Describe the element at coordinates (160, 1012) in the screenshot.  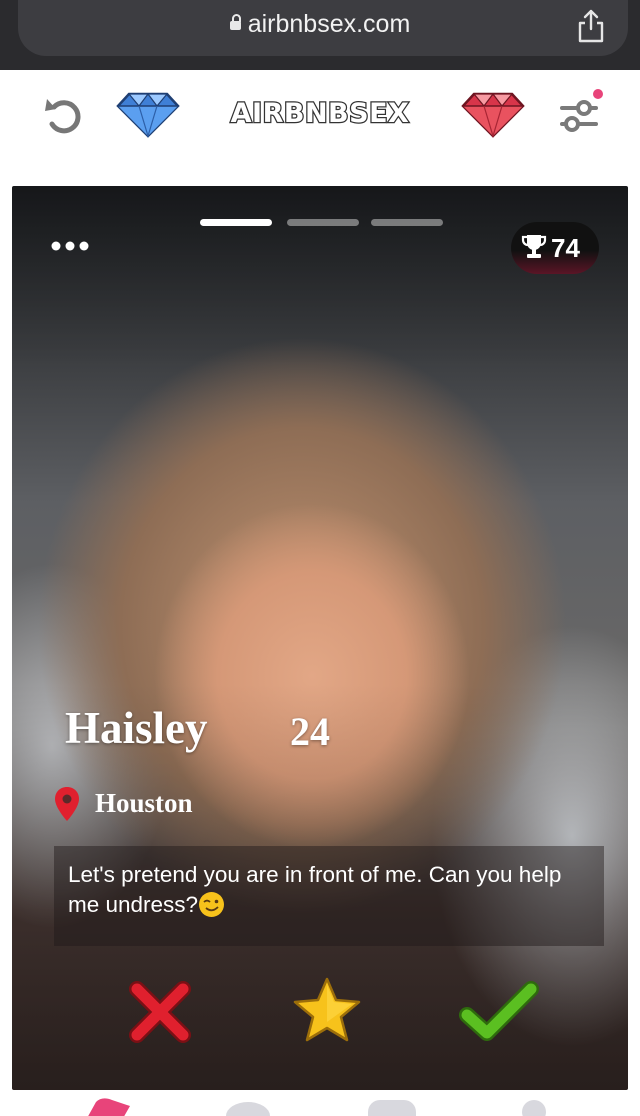
I see `red-x-icon` at that location.